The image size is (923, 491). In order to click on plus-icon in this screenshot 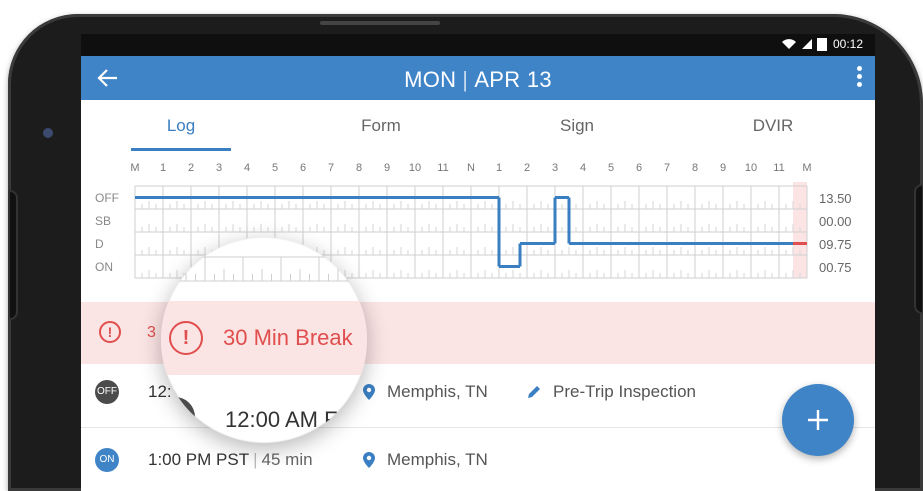, I will do `click(818, 420)`.